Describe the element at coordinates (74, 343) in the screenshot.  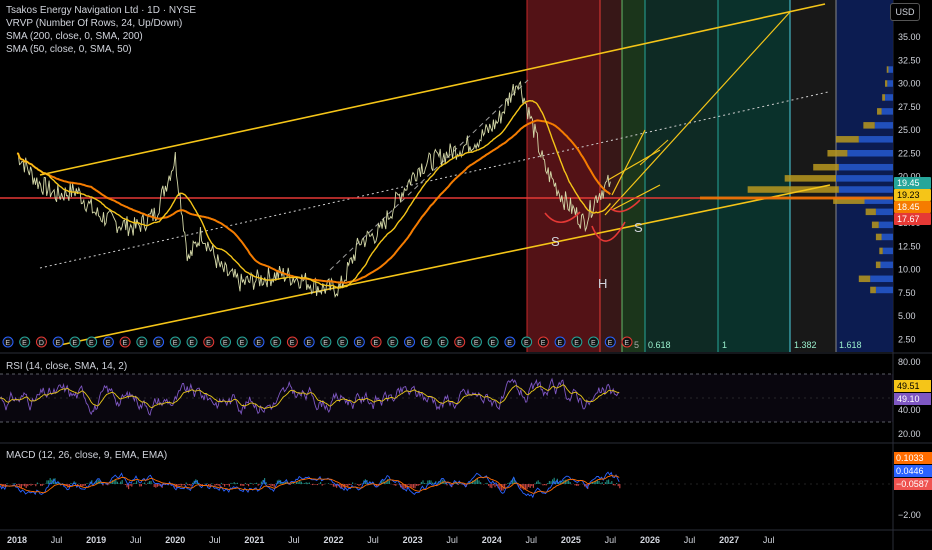
I see `earnings-marker-label-4: E` at that location.